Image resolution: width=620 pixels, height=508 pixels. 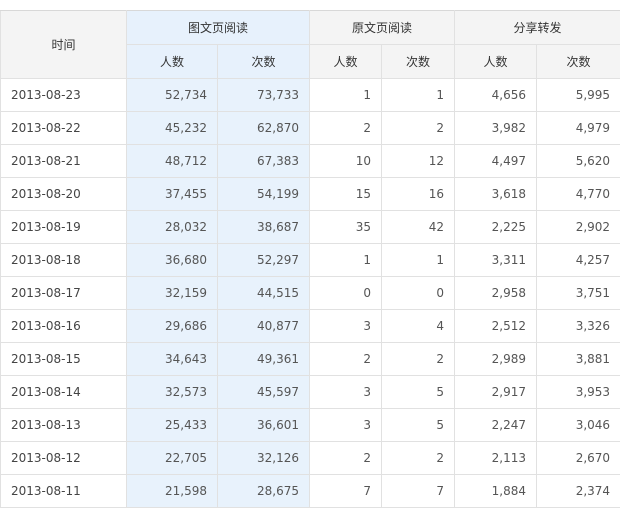 I want to click on table-row: 2013-08-1534,64349,361222,9893,881, so click(x=310, y=359).